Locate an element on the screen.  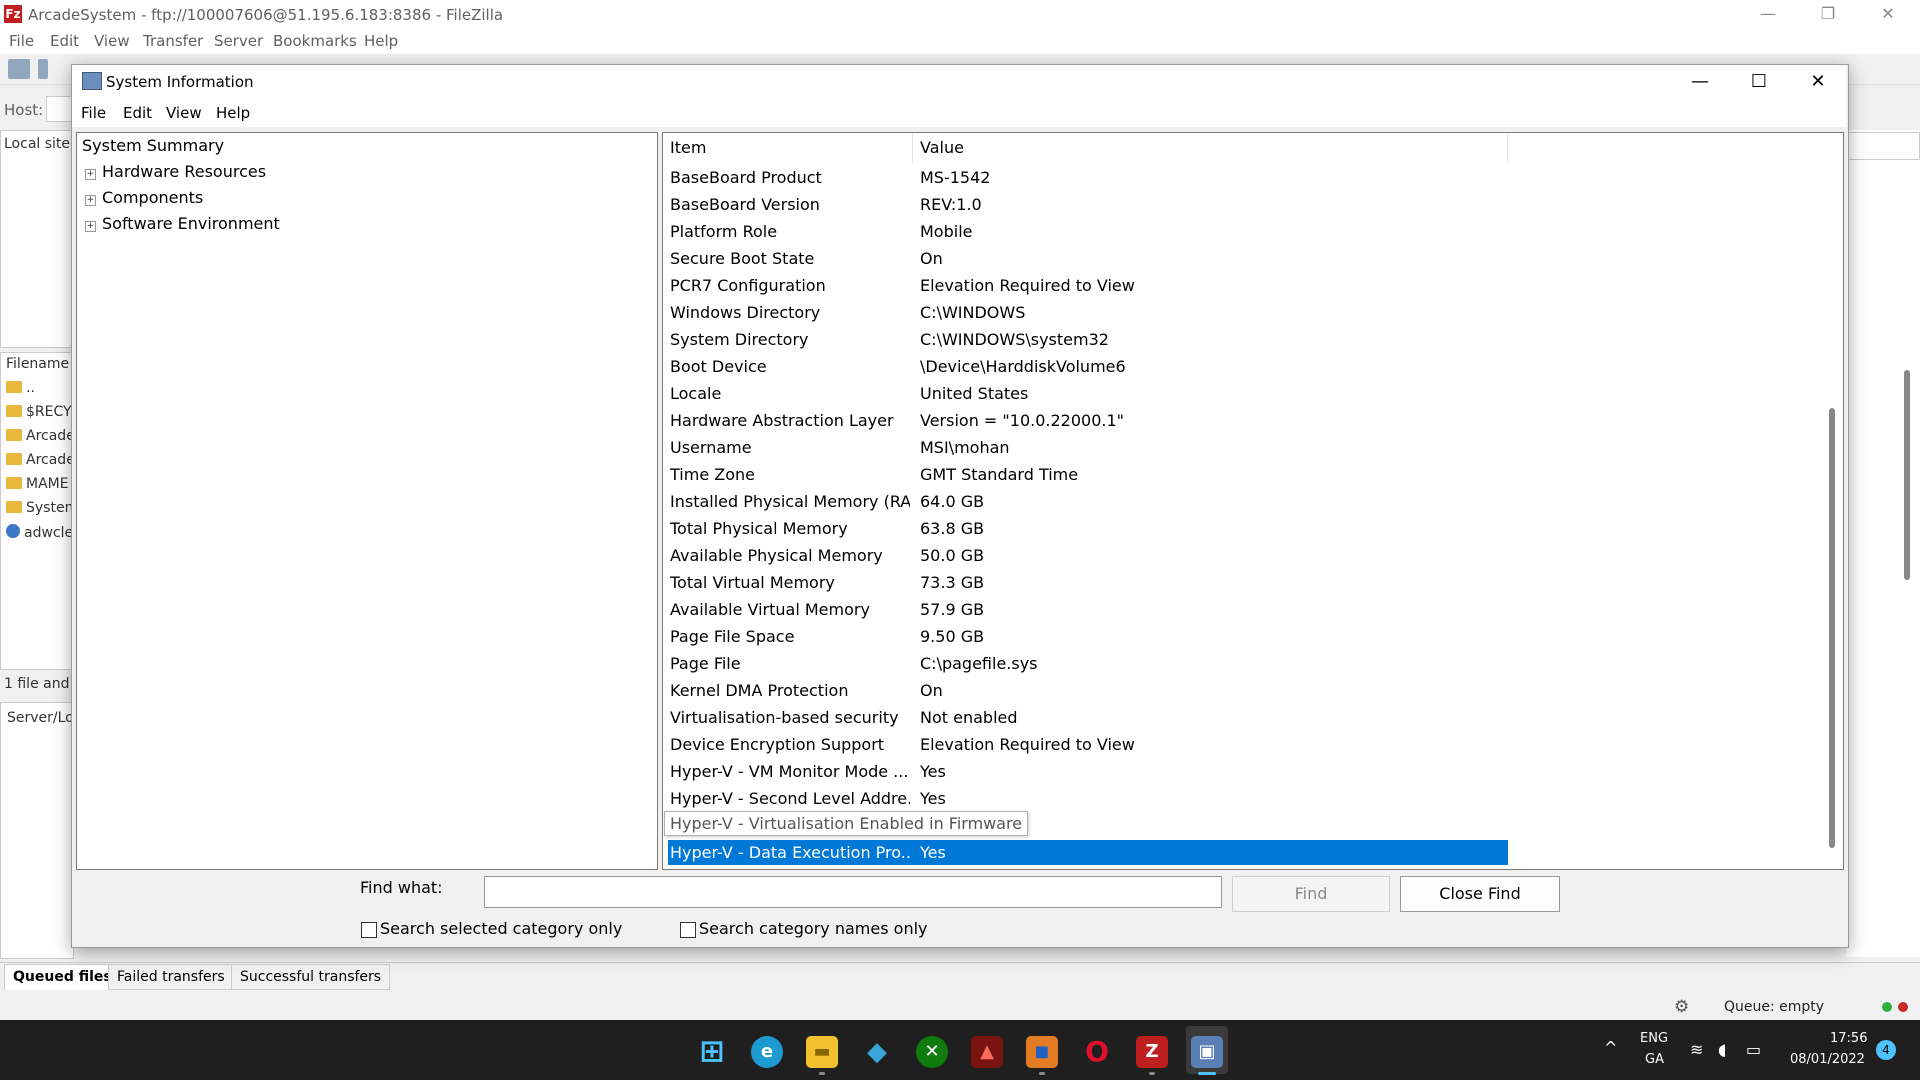
tree-item-system-summary: System Summary is located at coordinates (153, 145).